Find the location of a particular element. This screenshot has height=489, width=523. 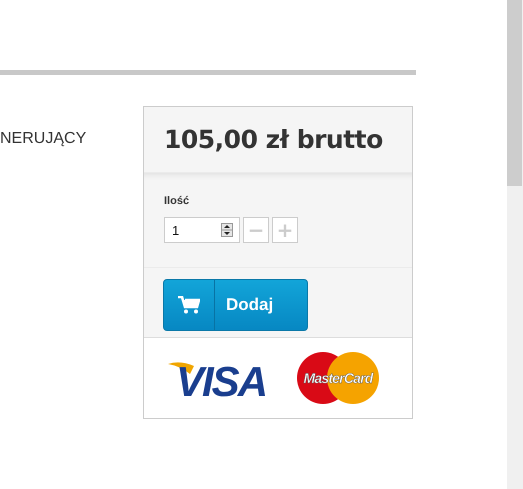

product-name: NERUJĄCY is located at coordinates (44, 139).